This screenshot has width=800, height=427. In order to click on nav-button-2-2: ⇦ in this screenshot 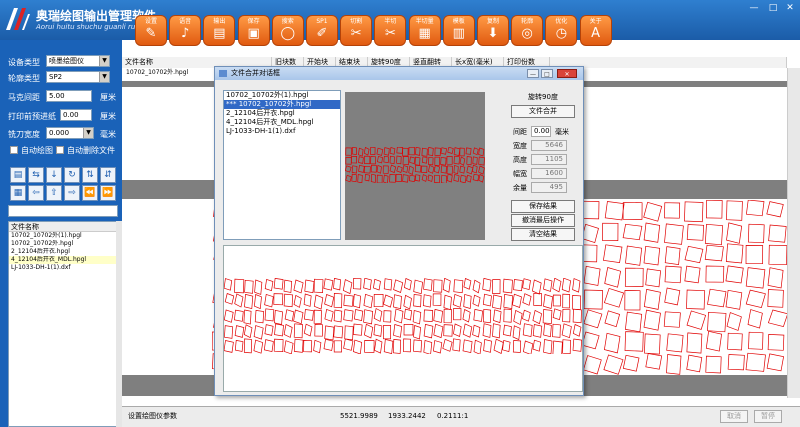, I will do `click(36, 193)`.